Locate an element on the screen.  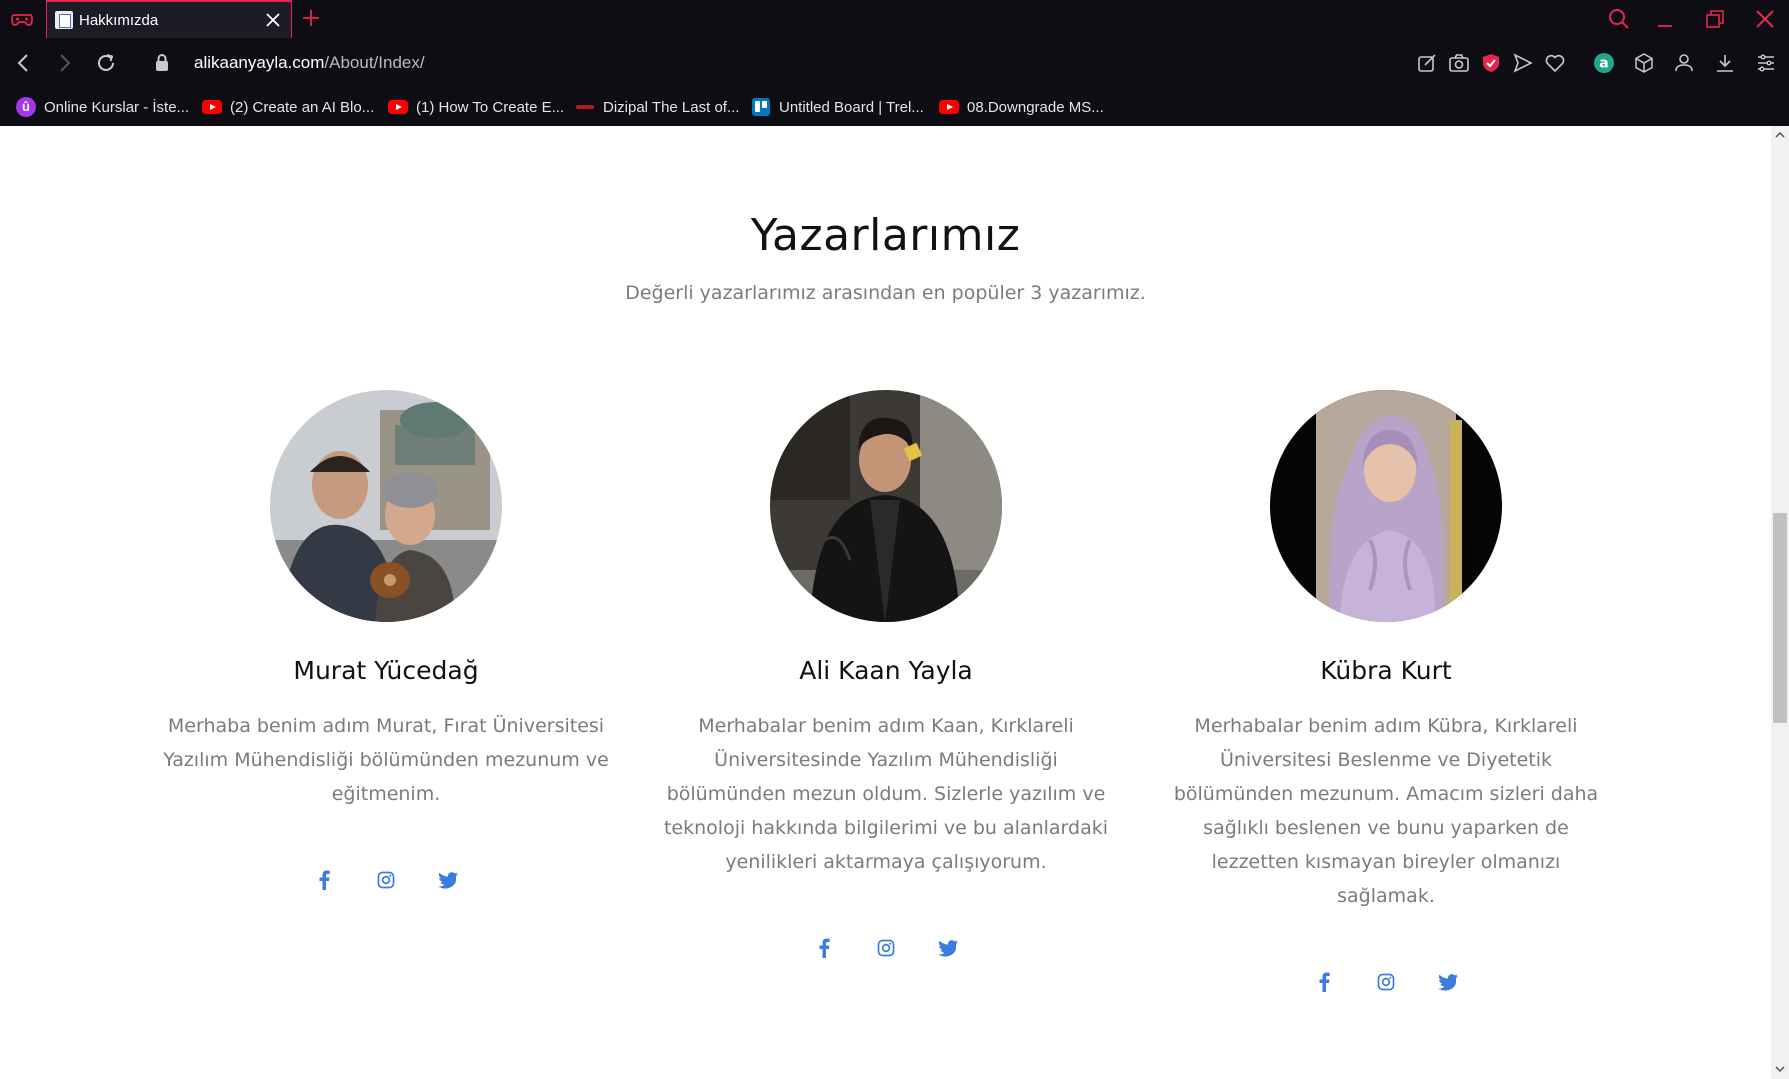
heart-icon is located at coordinates (1555, 63).